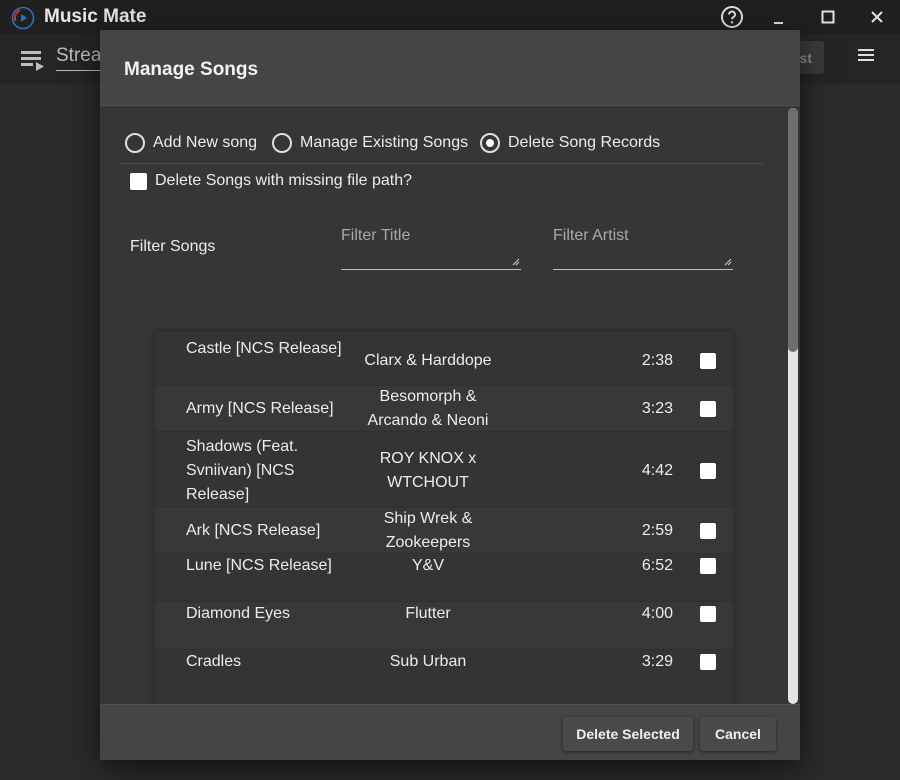 This screenshot has width=900, height=780. I want to click on song-duration: 4:42, so click(657, 470).